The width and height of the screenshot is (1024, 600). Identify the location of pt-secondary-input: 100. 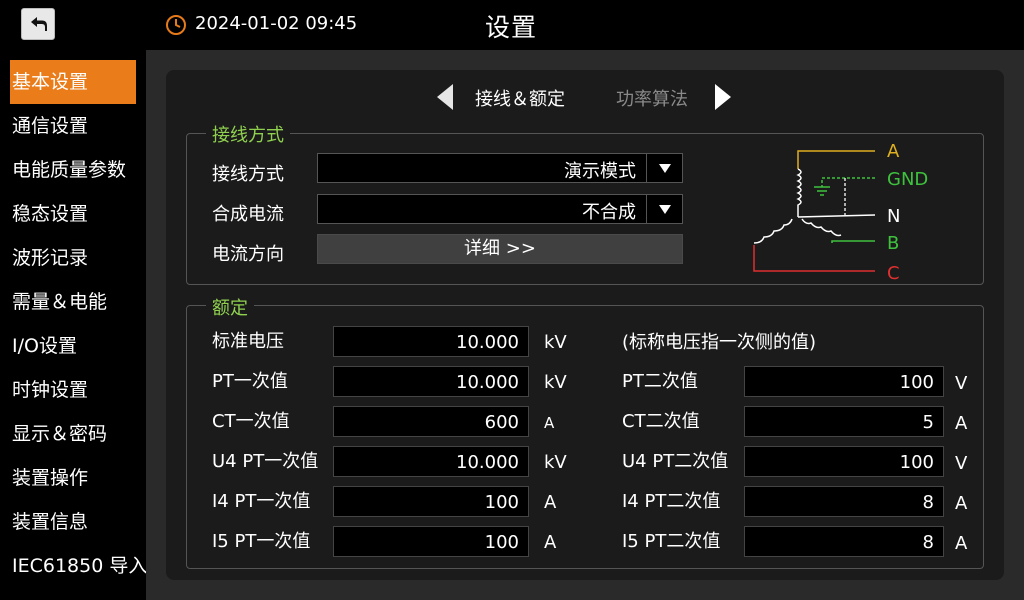
(844, 381).